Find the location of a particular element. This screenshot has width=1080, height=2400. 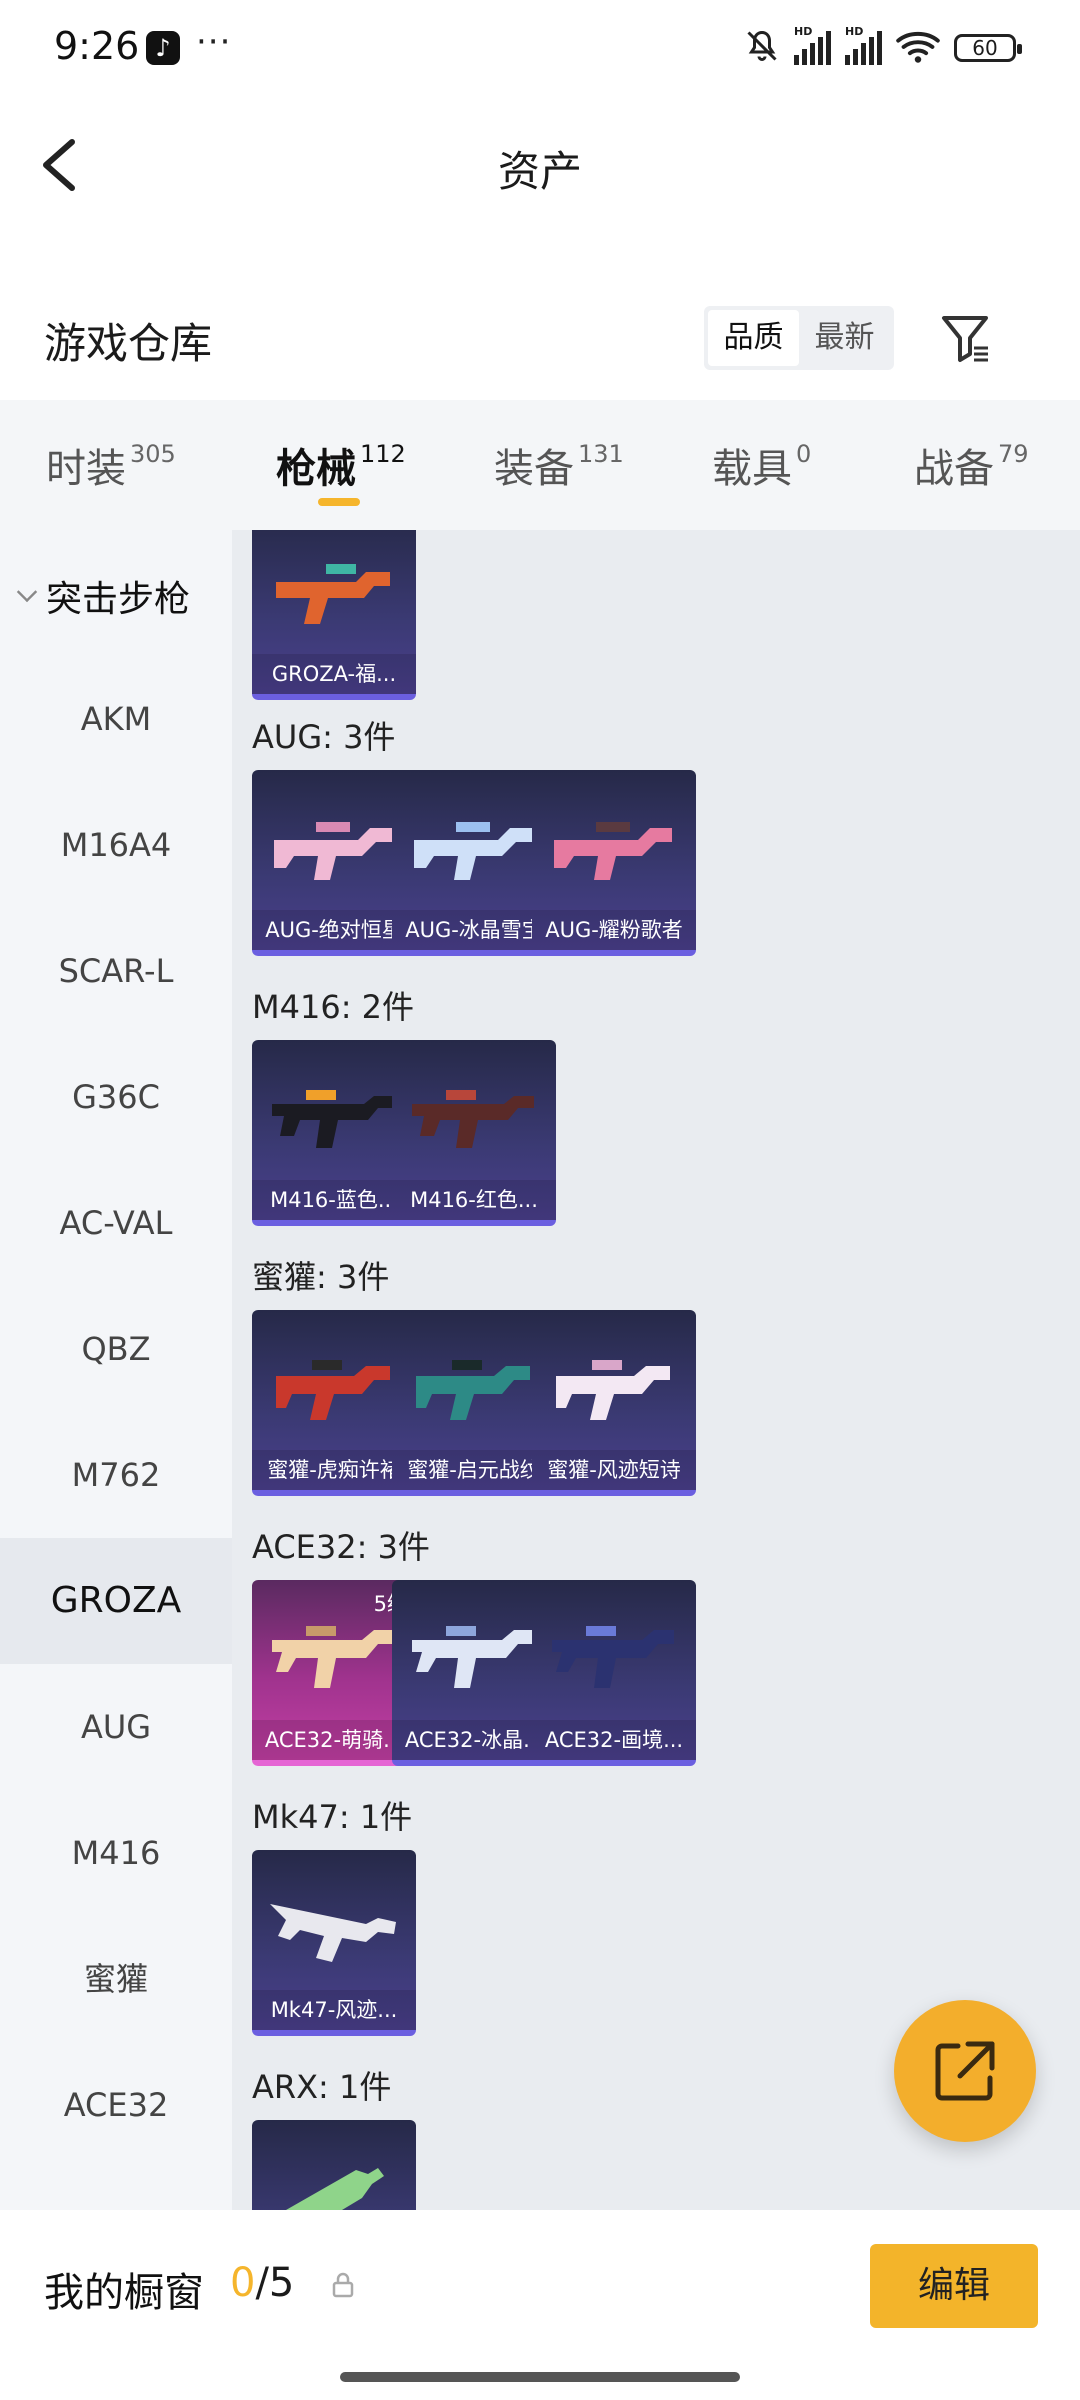

sidebar-item-aug: AUG is located at coordinates (116, 1727).